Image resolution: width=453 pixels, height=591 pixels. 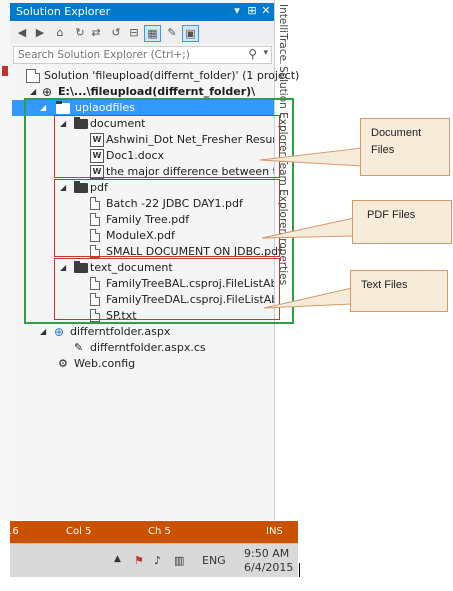 I want to click on show-hidden-icons: ▲, so click(x=117, y=559).